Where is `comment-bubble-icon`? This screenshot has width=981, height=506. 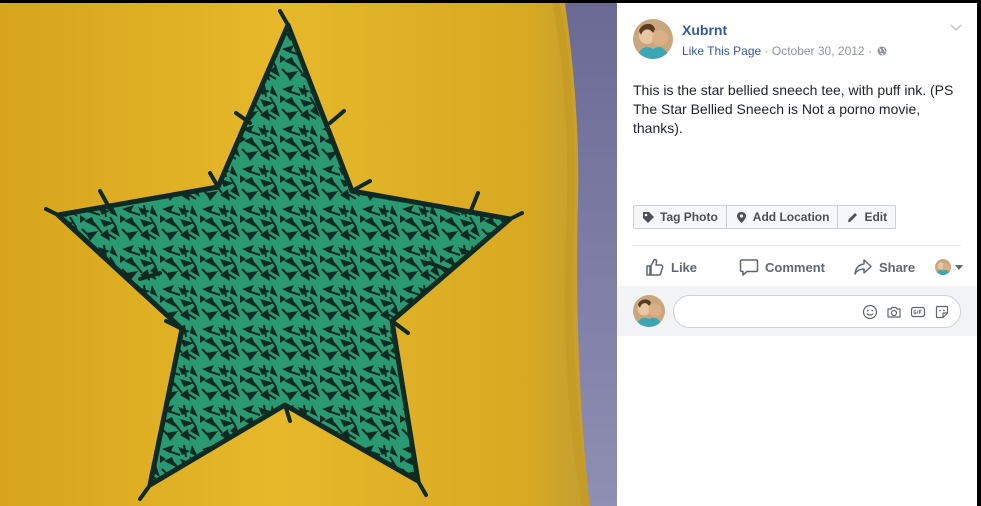 comment-bubble-icon is located at coordinates (749, 267).